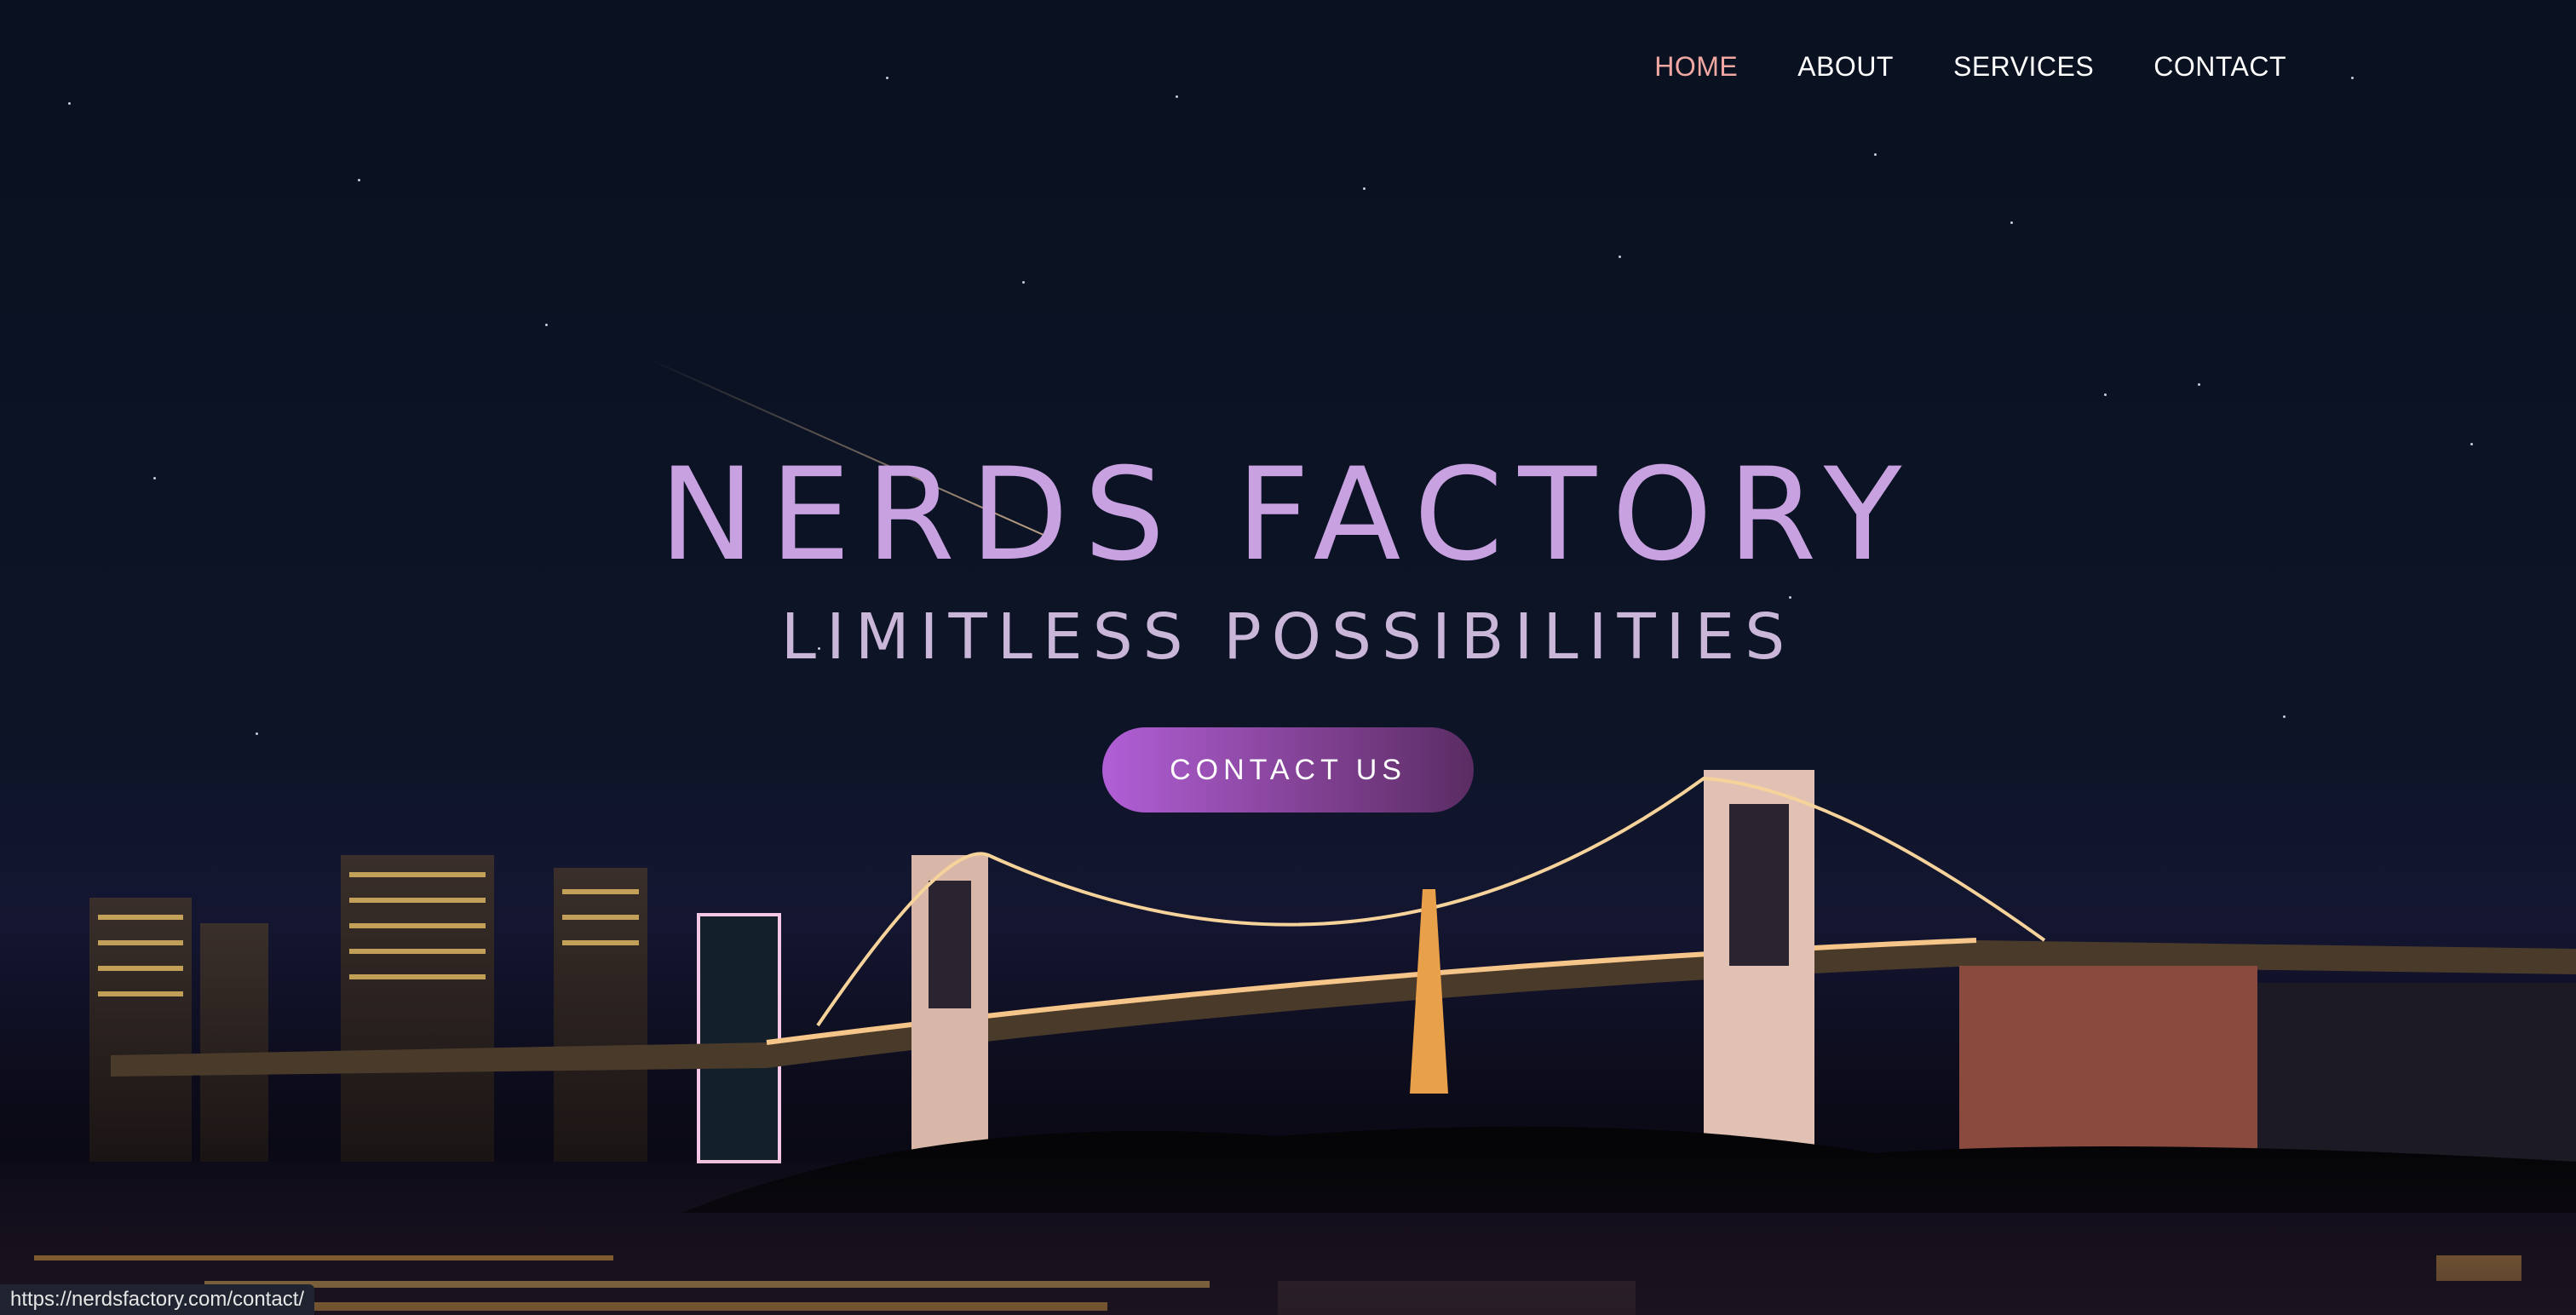 The width and height of the screenshot is (2576, 1315). Describe the element at coordinates (2024, 67) in the screenshot. I see `nav-item-services: SERVICES` at that location.